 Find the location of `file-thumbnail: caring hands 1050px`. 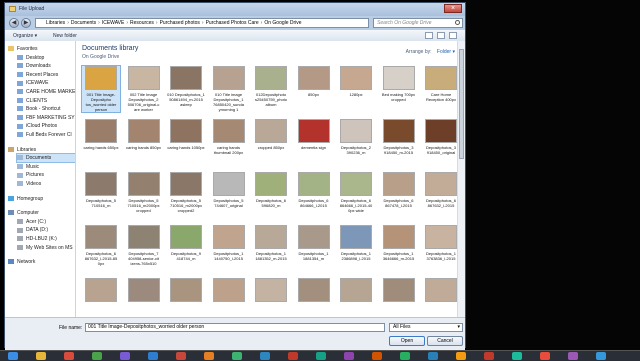

file-thumbnail: caring hands 1050px is located at coordinates (186, 134).